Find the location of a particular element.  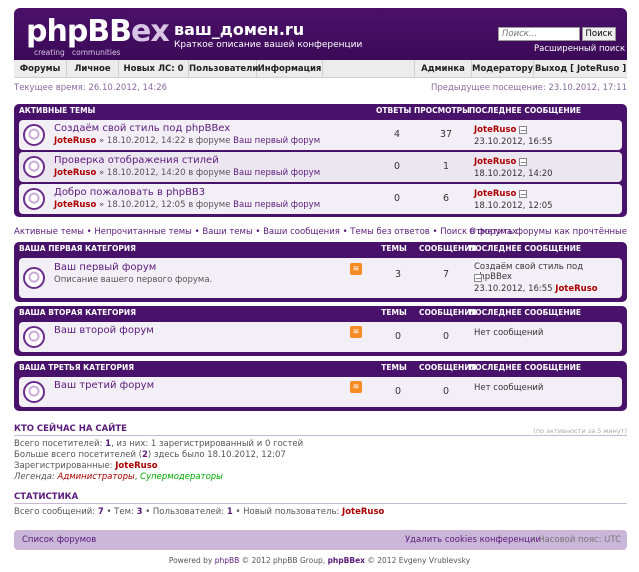

col-last-post: Последнее сообщение is located at coordinates (525, 312).